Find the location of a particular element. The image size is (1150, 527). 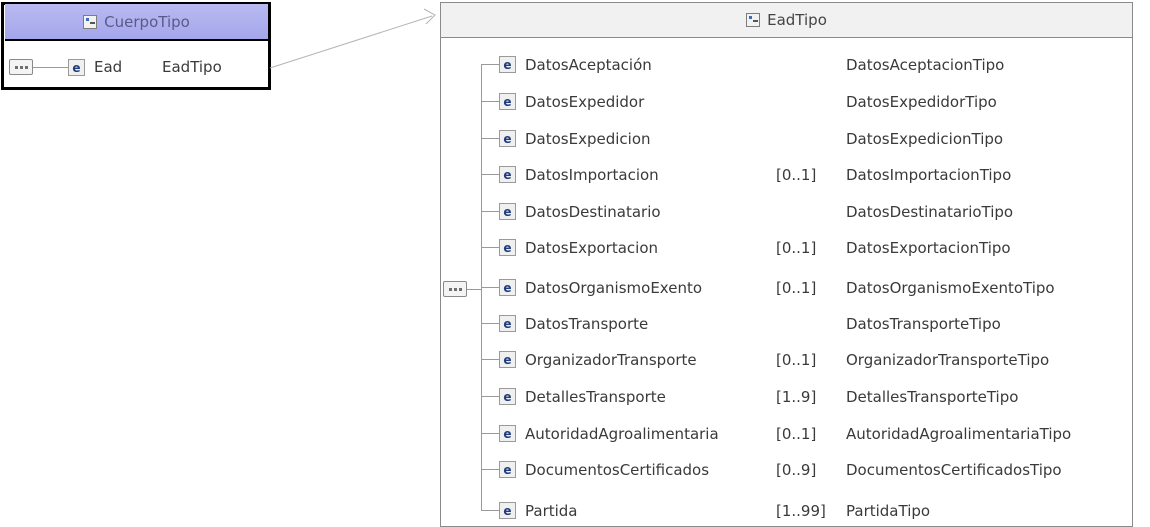

element-name: DatosExpedicion is located at coordinates (588, 139).